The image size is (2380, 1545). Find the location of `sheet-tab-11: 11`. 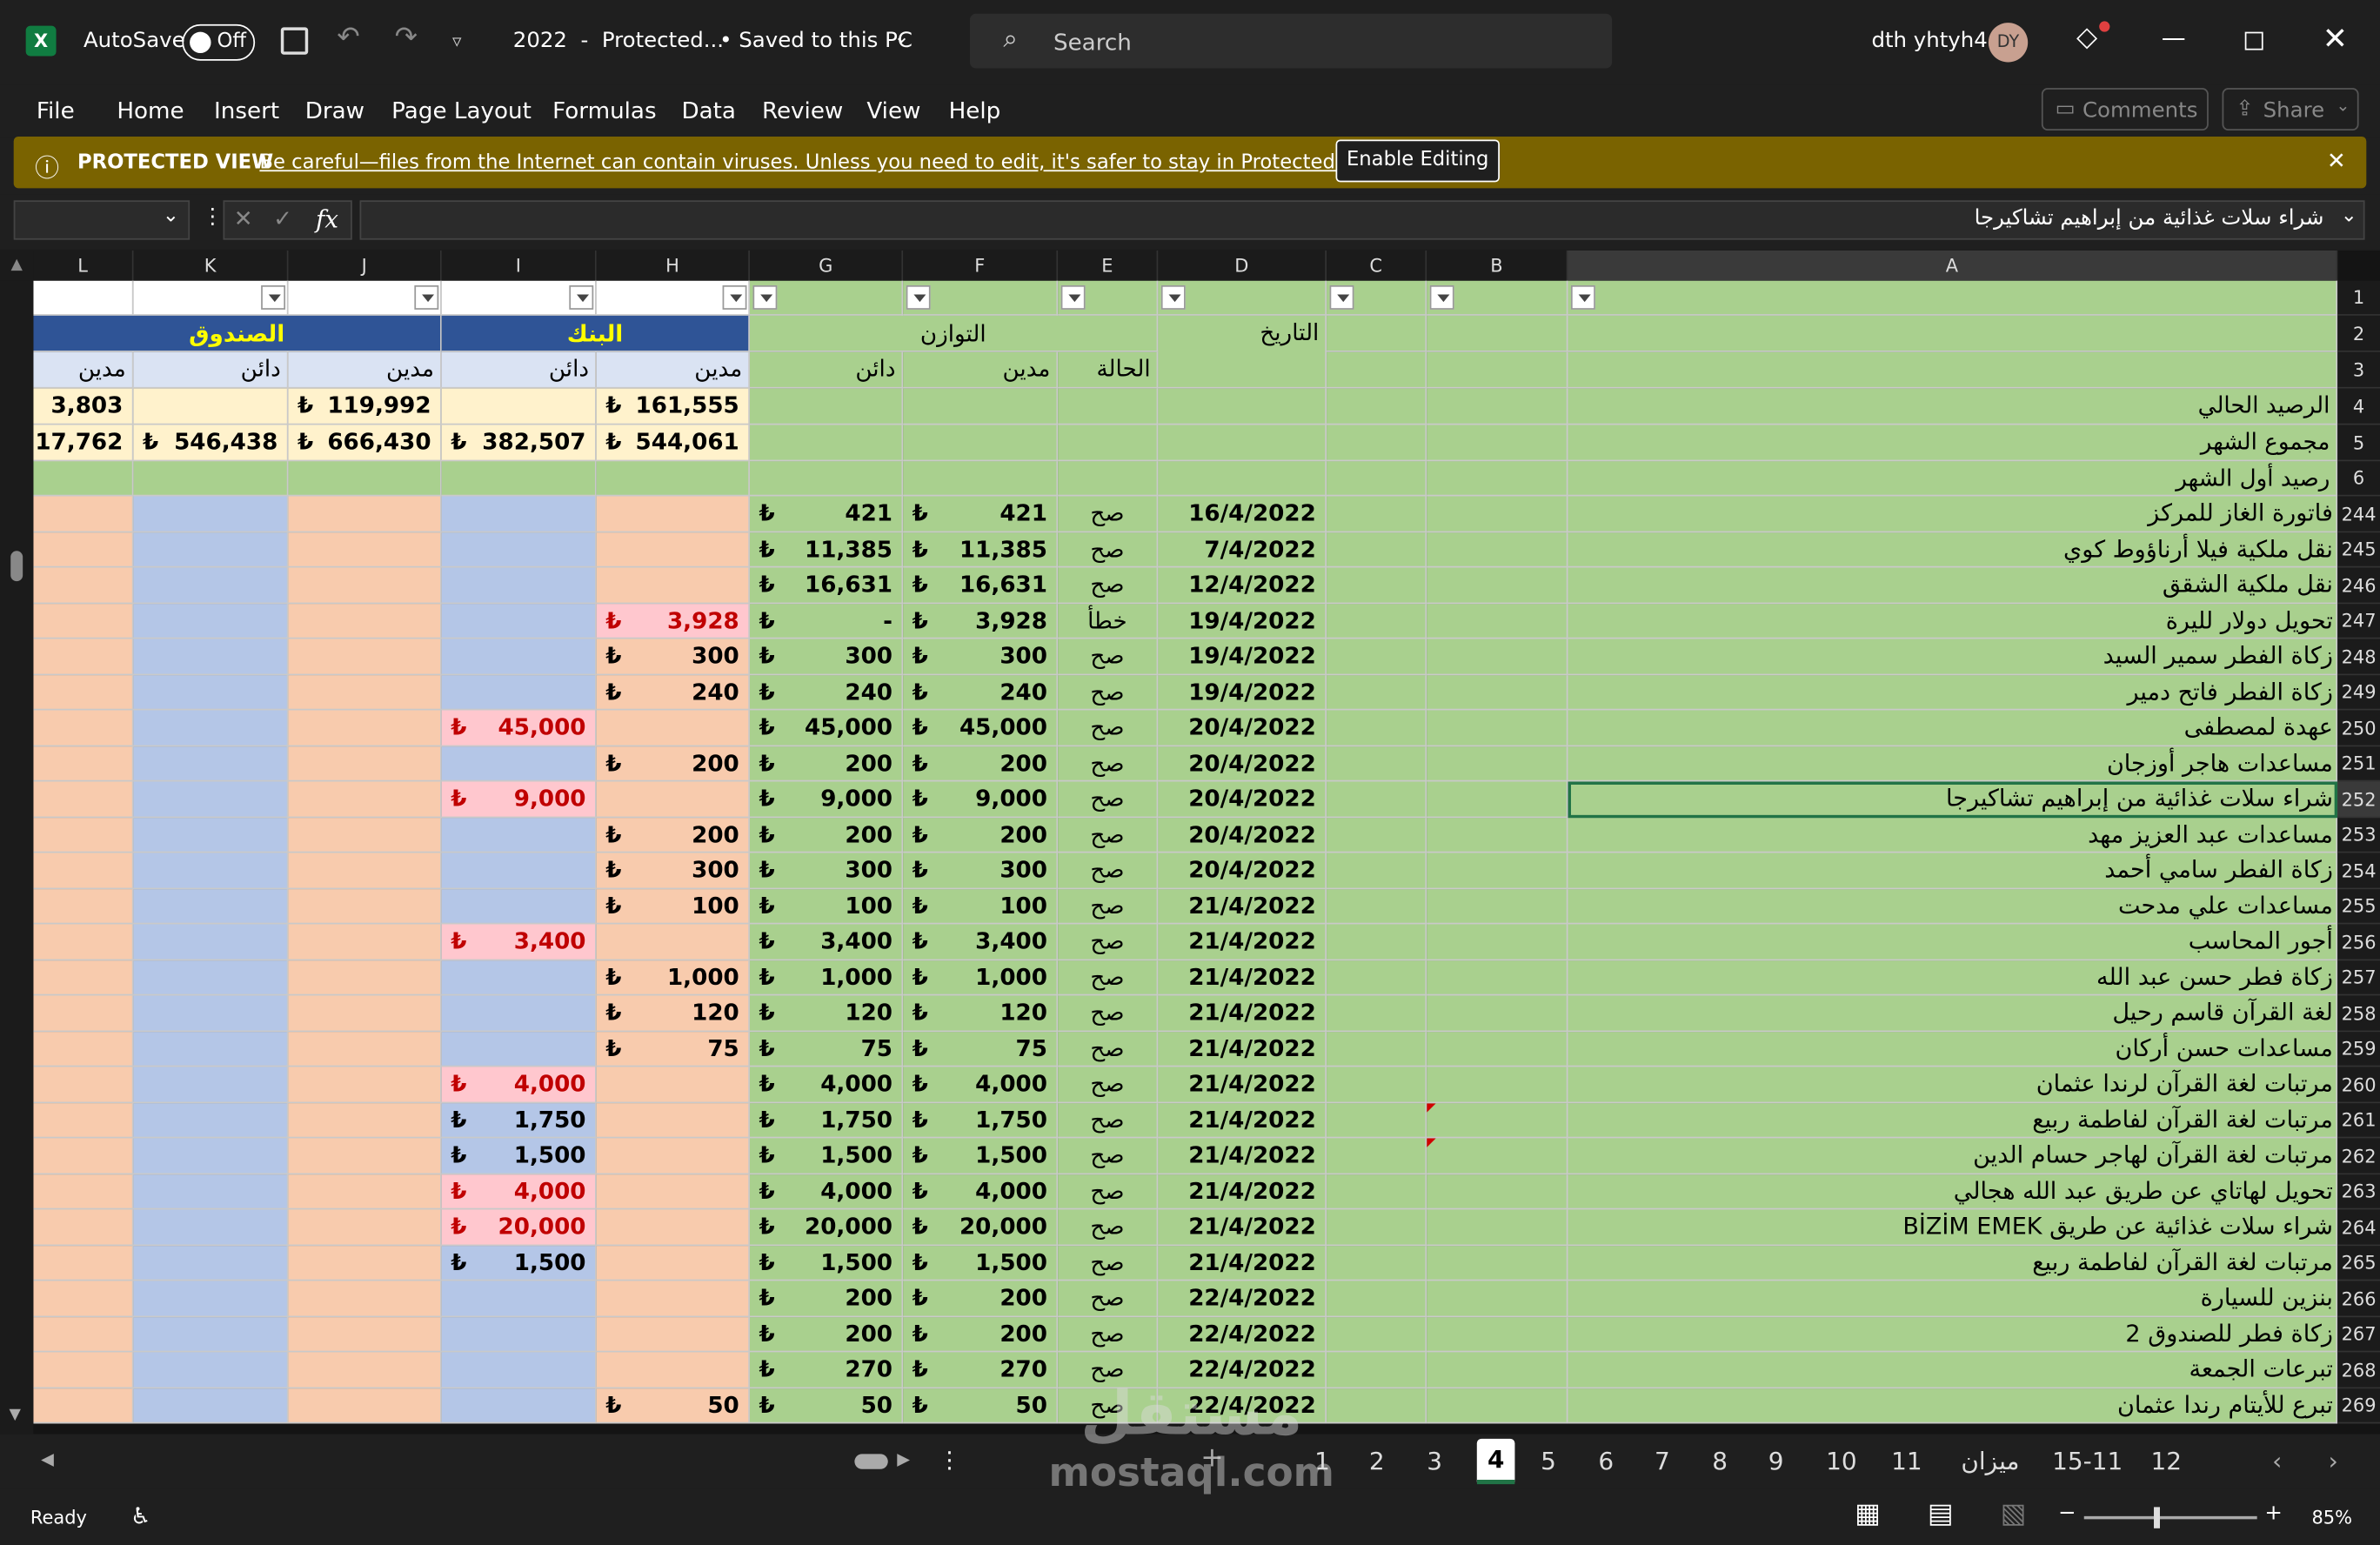

sheet-tab-11: 11 is located at coordinates (1906, 1461).